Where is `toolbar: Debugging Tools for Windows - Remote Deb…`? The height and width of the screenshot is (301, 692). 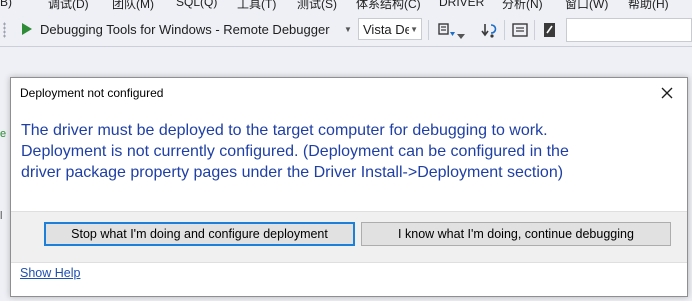 toolbar: Debugging Tools for Windows - Remote Deb… is located at coordinates (346, 30).